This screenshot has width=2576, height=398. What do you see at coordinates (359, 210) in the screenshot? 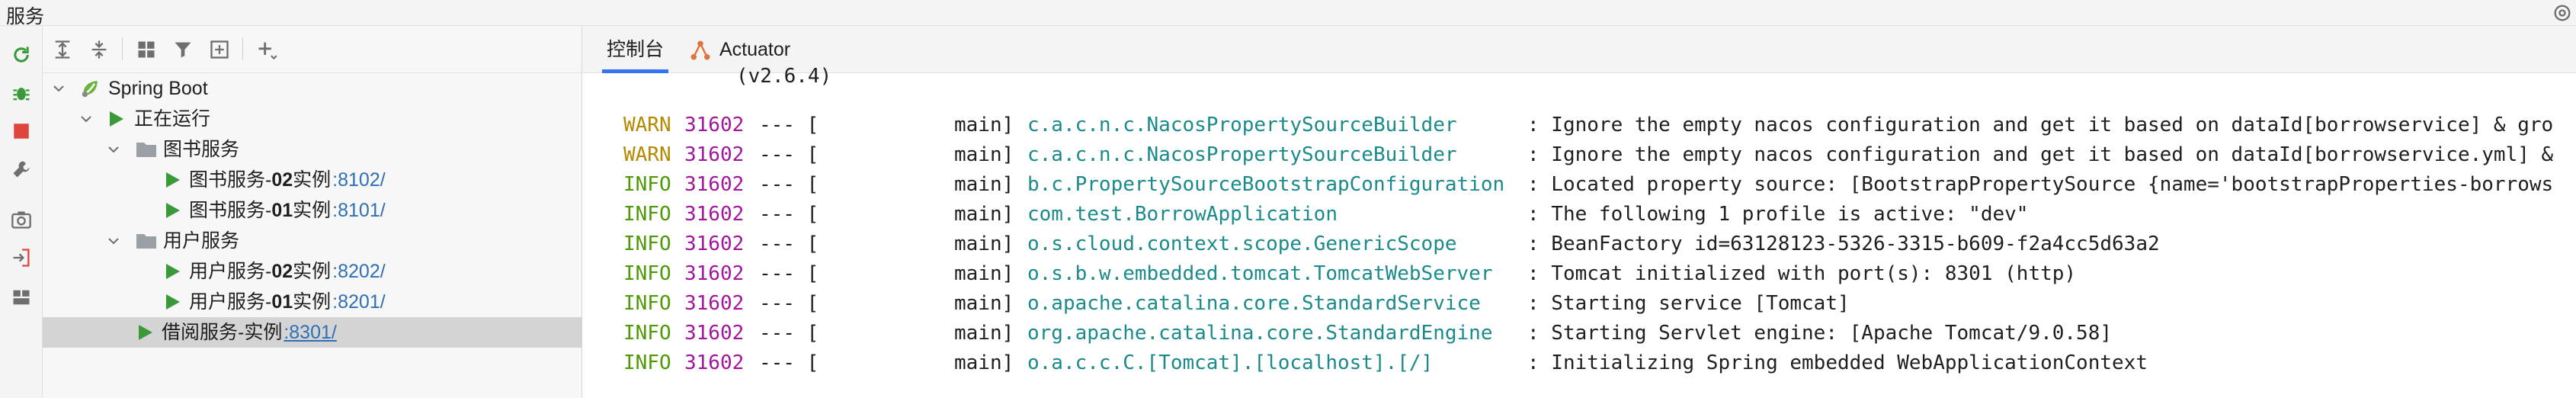
I see `port-link: :8101/` at bounding box center [359, 210].